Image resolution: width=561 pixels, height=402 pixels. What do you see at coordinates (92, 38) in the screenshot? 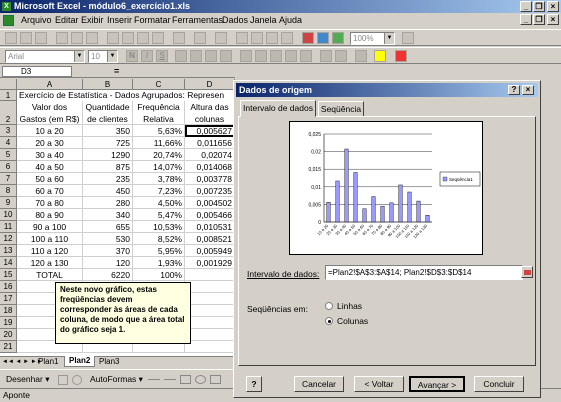
I see `spelling-icon` at bounding box center [92, 38].